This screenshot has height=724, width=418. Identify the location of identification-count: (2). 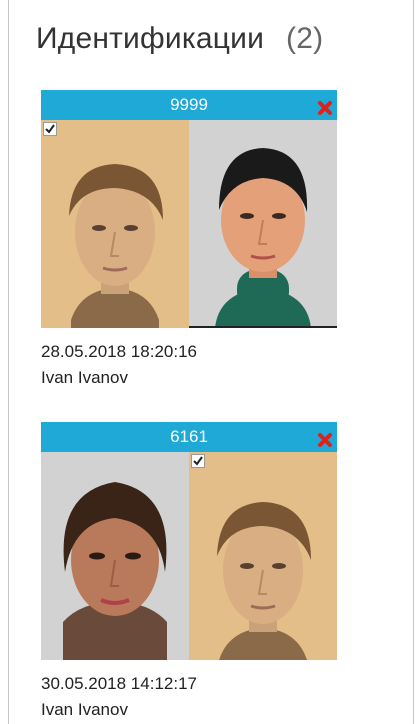
(305, 38).